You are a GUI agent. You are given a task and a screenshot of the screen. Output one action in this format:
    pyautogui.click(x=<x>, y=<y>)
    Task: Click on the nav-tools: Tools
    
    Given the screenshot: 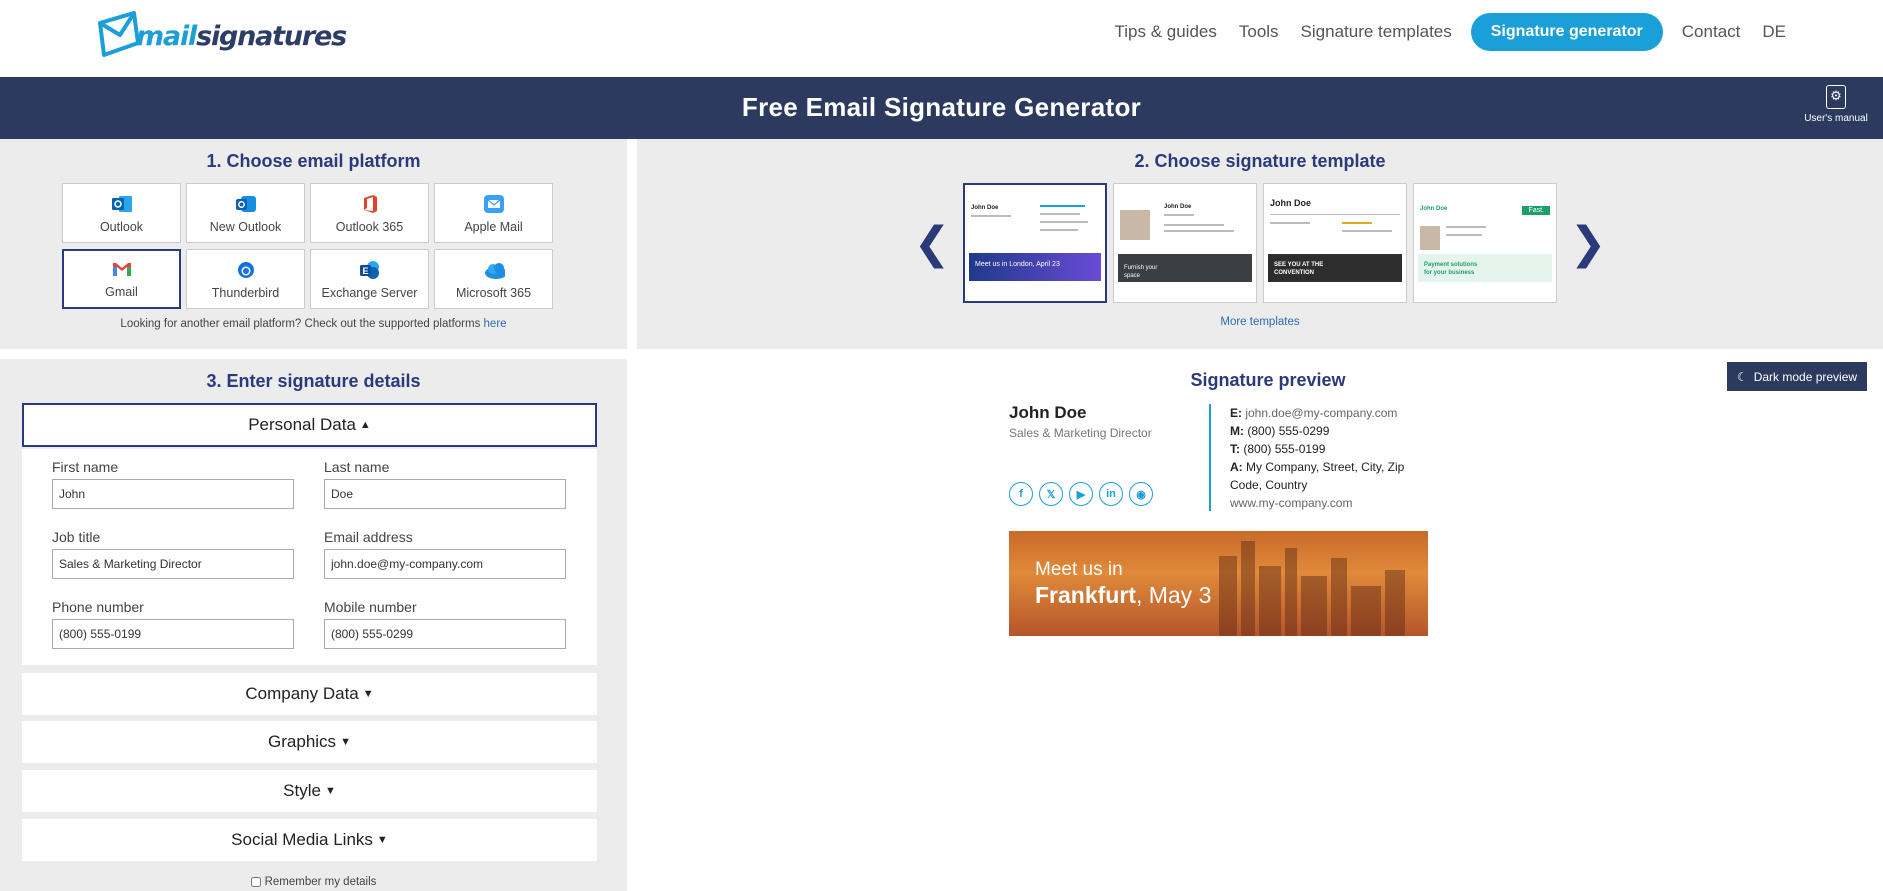 What is the action you would take?
    pyautogui.click(x=1259, y=32)
    